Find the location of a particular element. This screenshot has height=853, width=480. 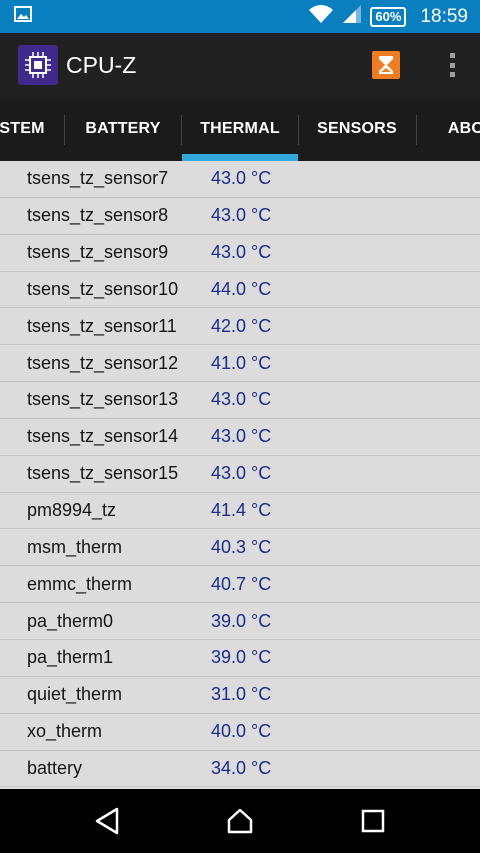

sensor-value: 31.0 °C is located at coordinates (241, 694).